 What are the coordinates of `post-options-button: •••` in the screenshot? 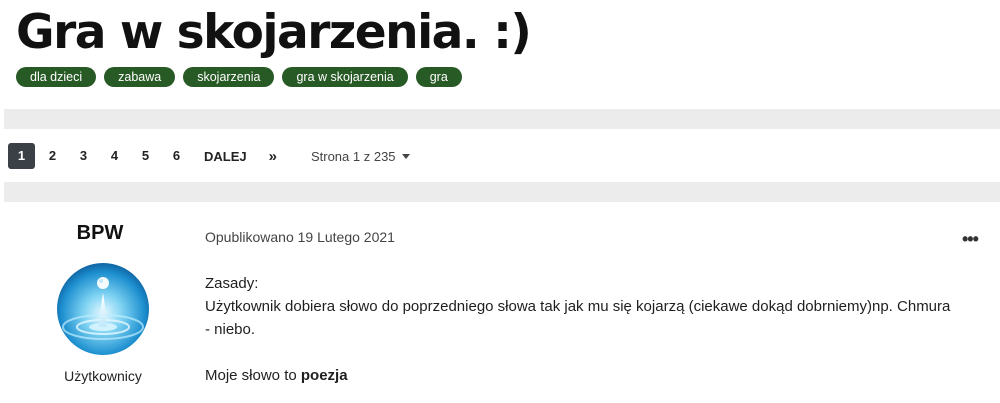 It's located at (970, 239).